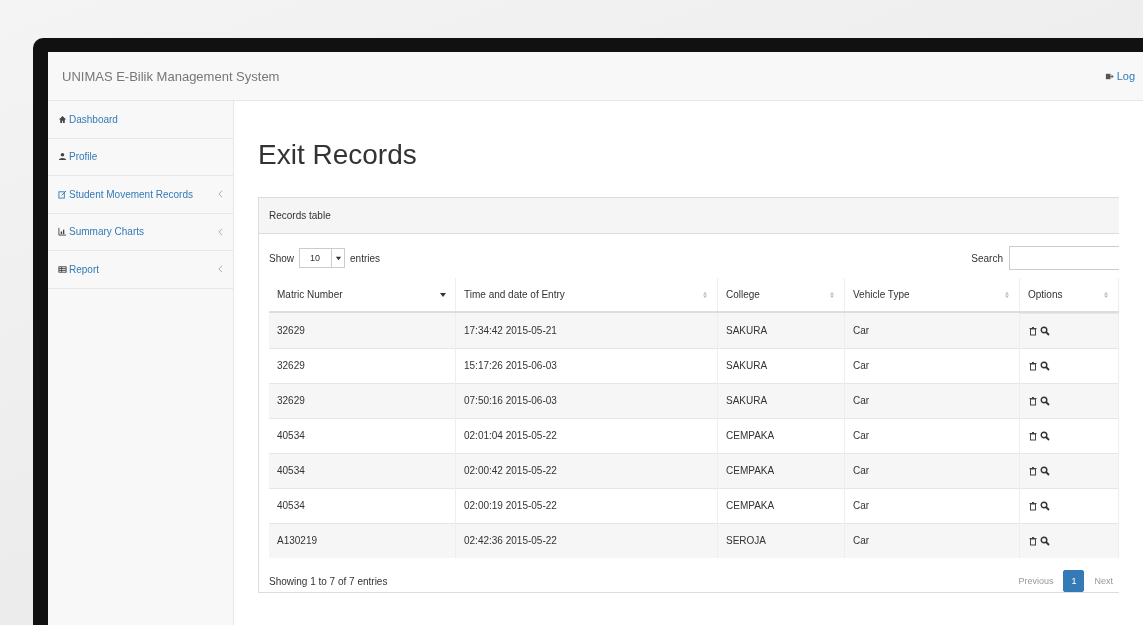 The width and height of the screenshot is (1143, 625). I want to click on pagination-link: Previous, so click(1036, 581).